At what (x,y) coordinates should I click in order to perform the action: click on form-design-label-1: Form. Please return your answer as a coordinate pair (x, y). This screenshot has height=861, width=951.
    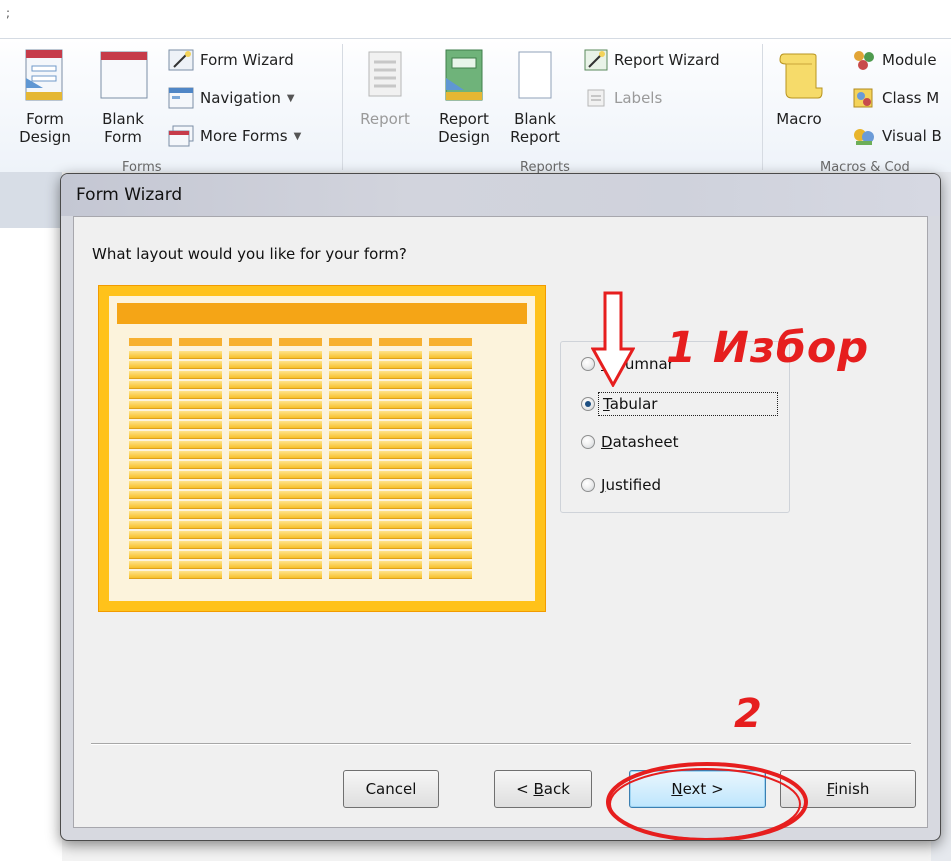
    Looking at the image, I should click on (45, 119).